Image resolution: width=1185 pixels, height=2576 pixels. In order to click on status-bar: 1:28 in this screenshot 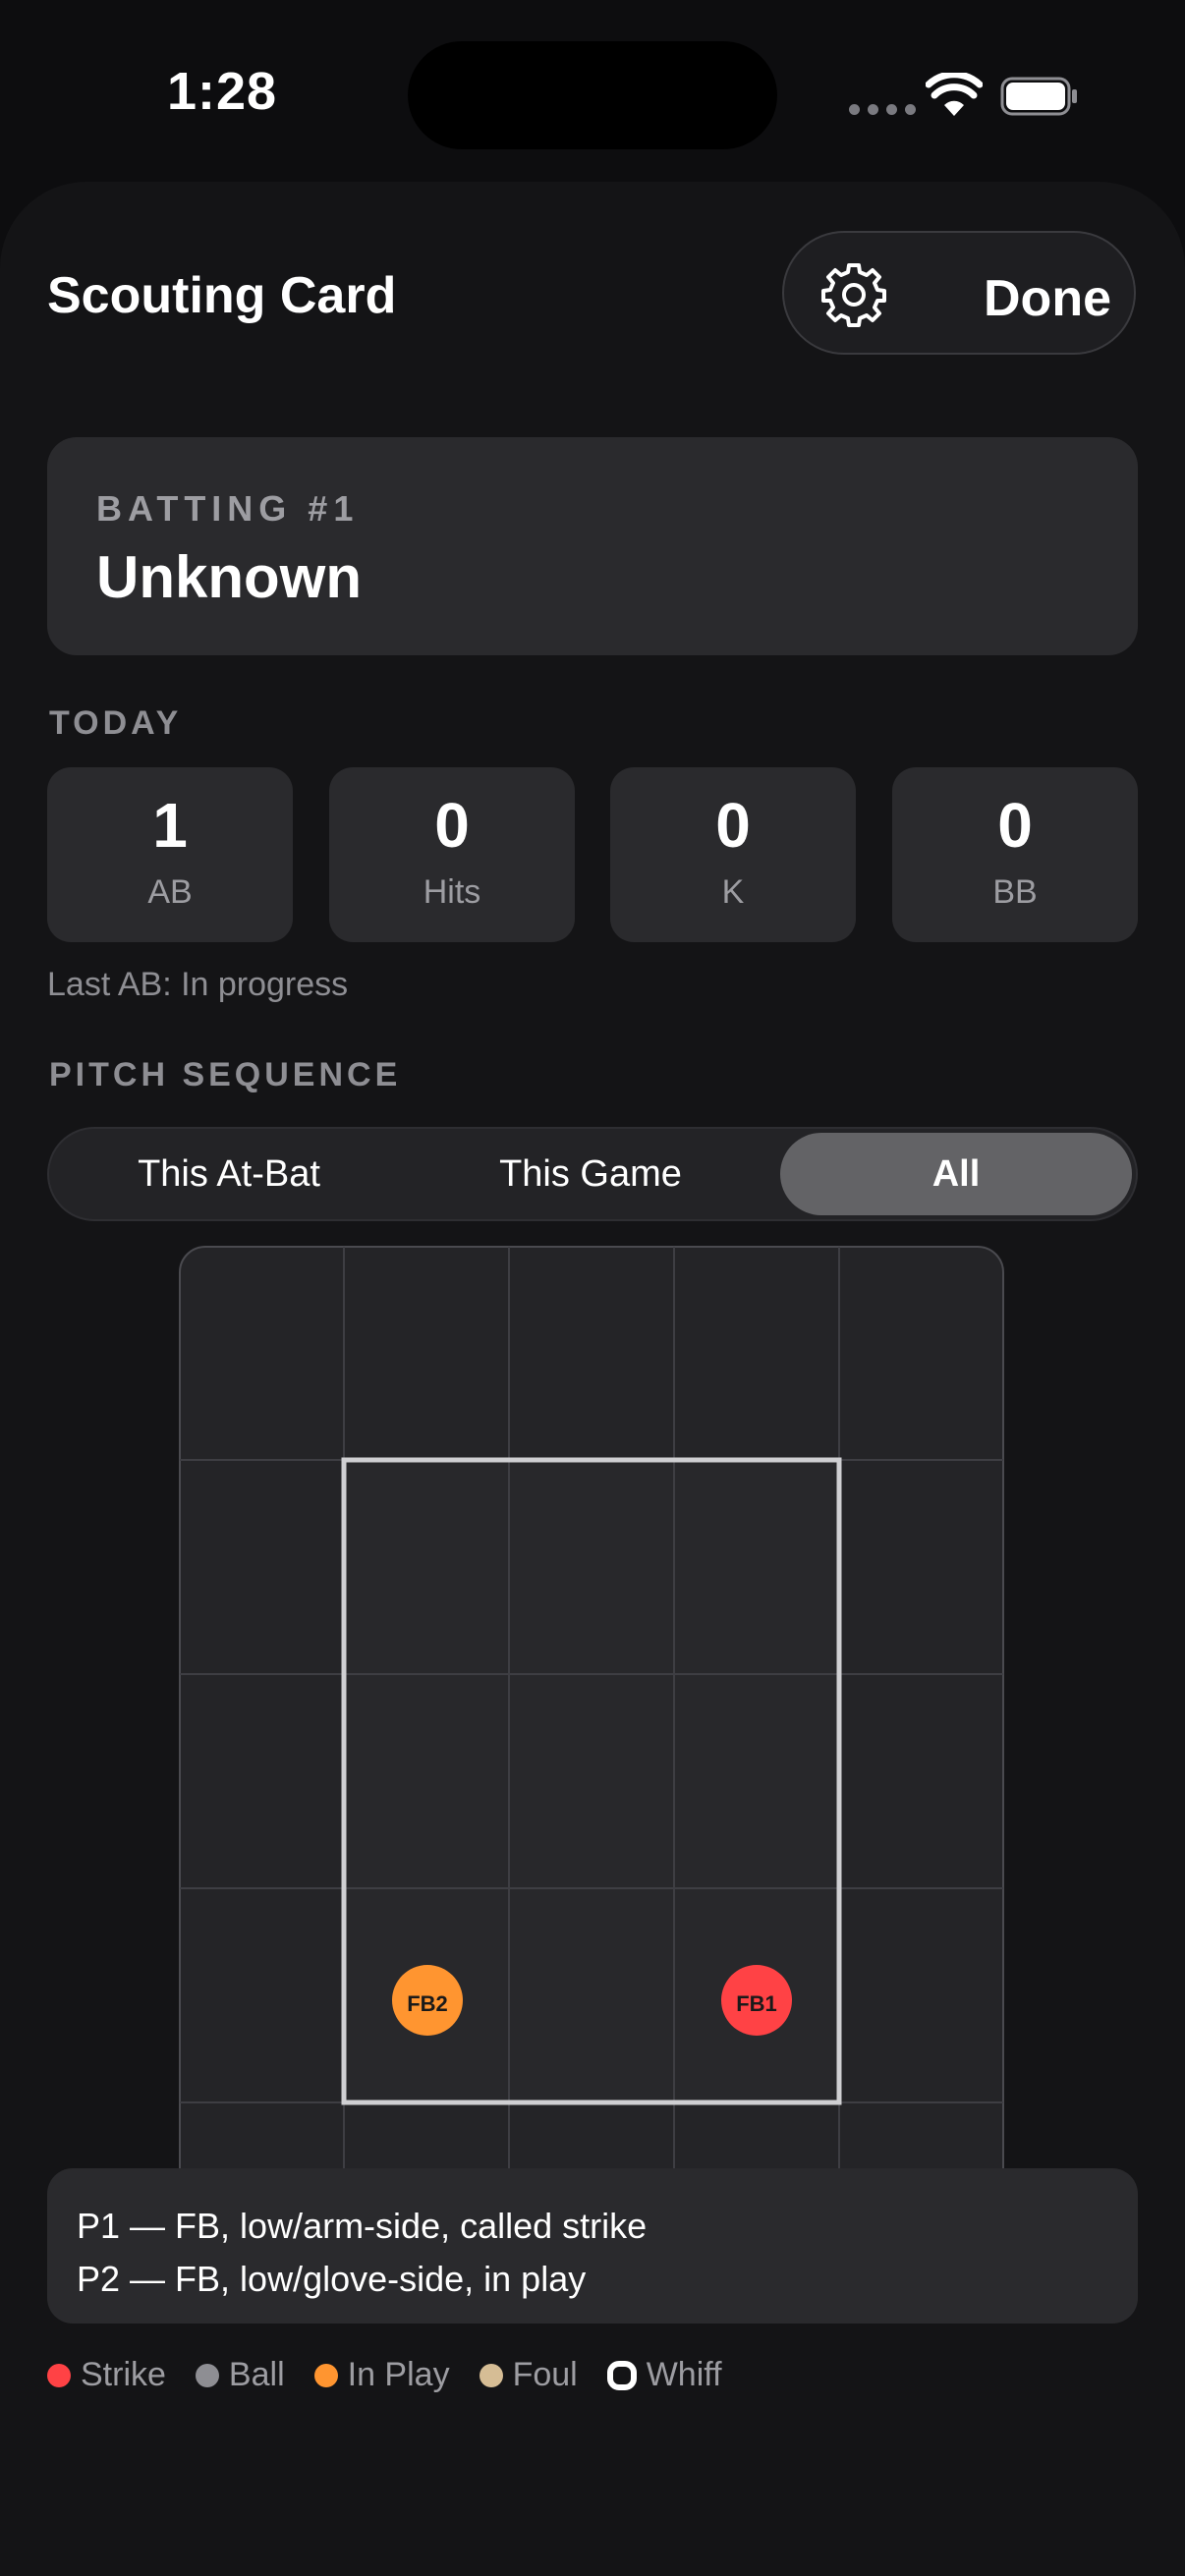, I will do `click(592, 88)`.